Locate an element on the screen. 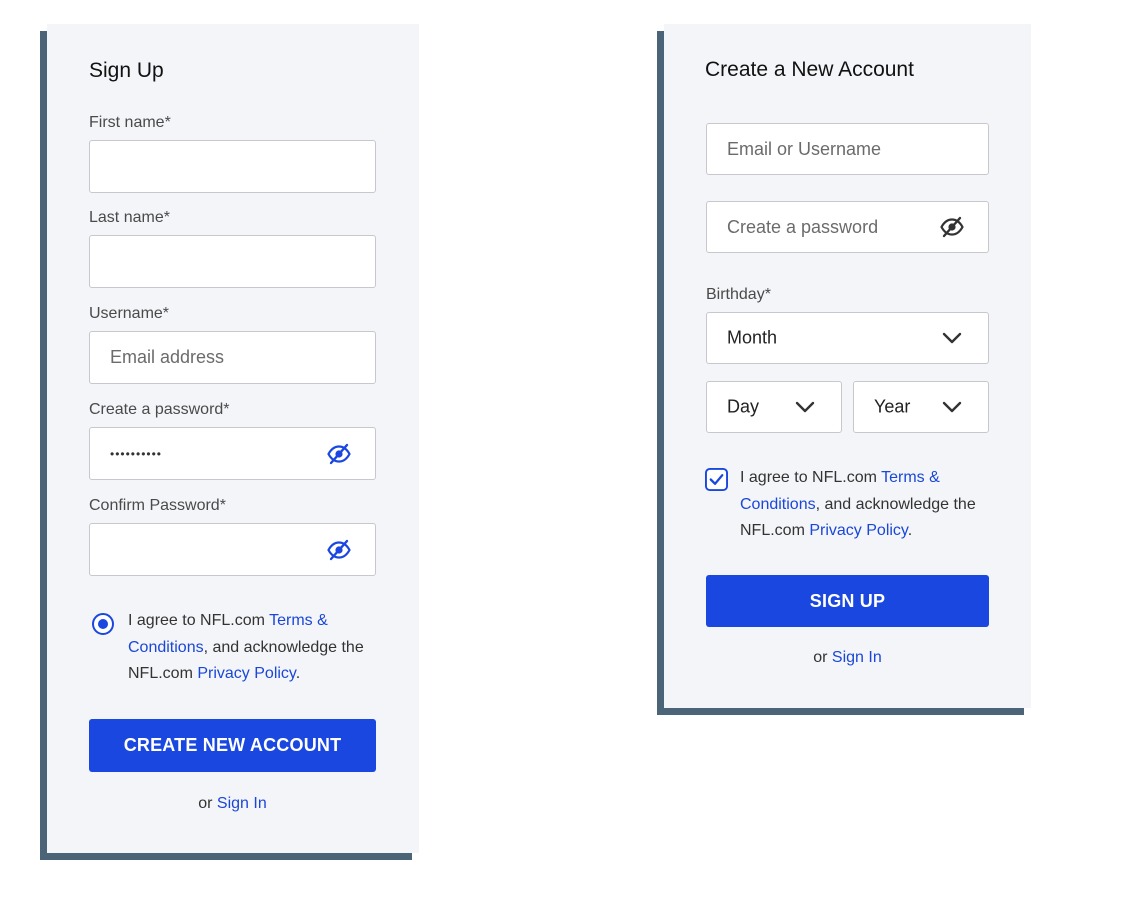  radio-selected-icon is located at coordinates (103, 624).